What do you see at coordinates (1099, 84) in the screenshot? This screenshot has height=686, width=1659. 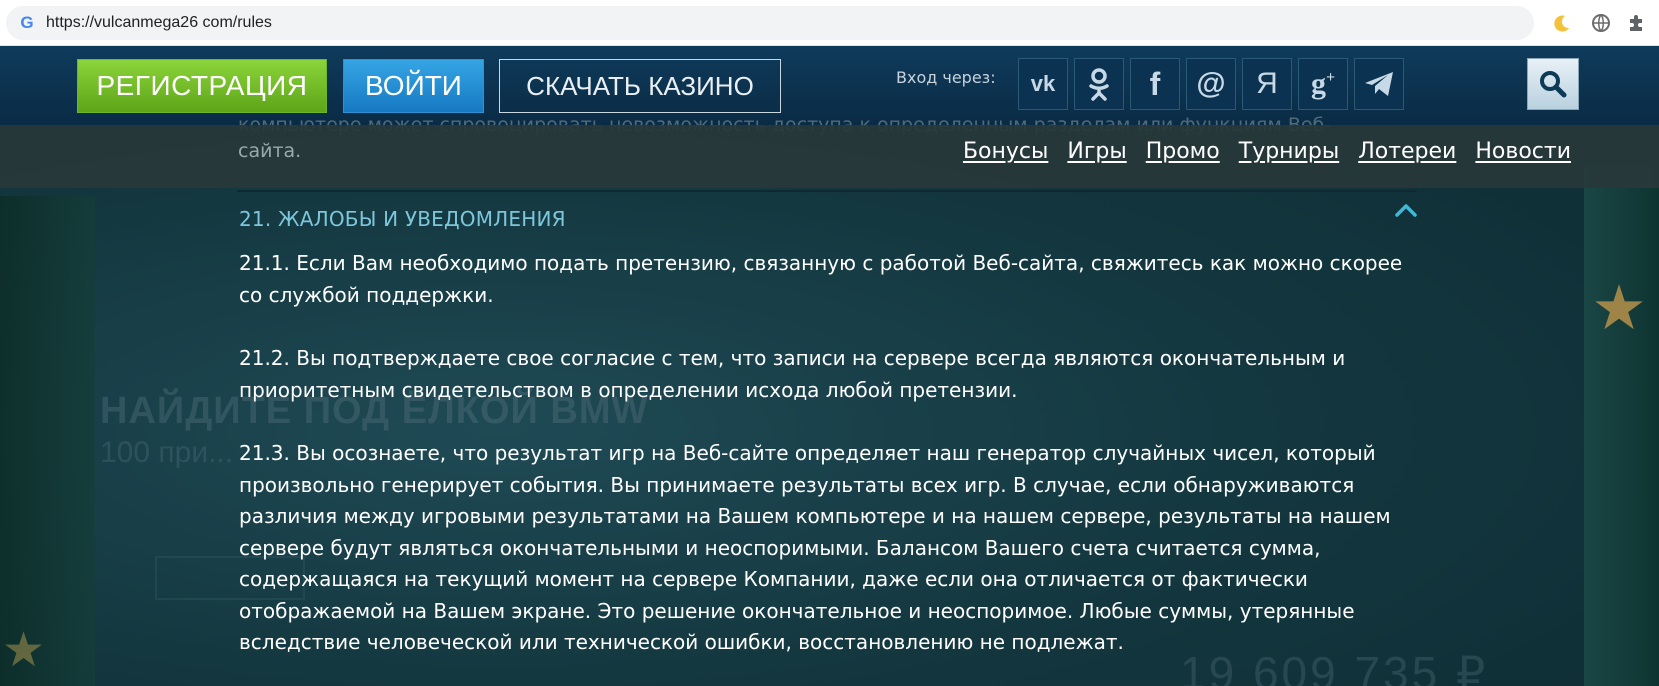 I see `odnoklassniki-icon` at bounding box center [1099, 84].